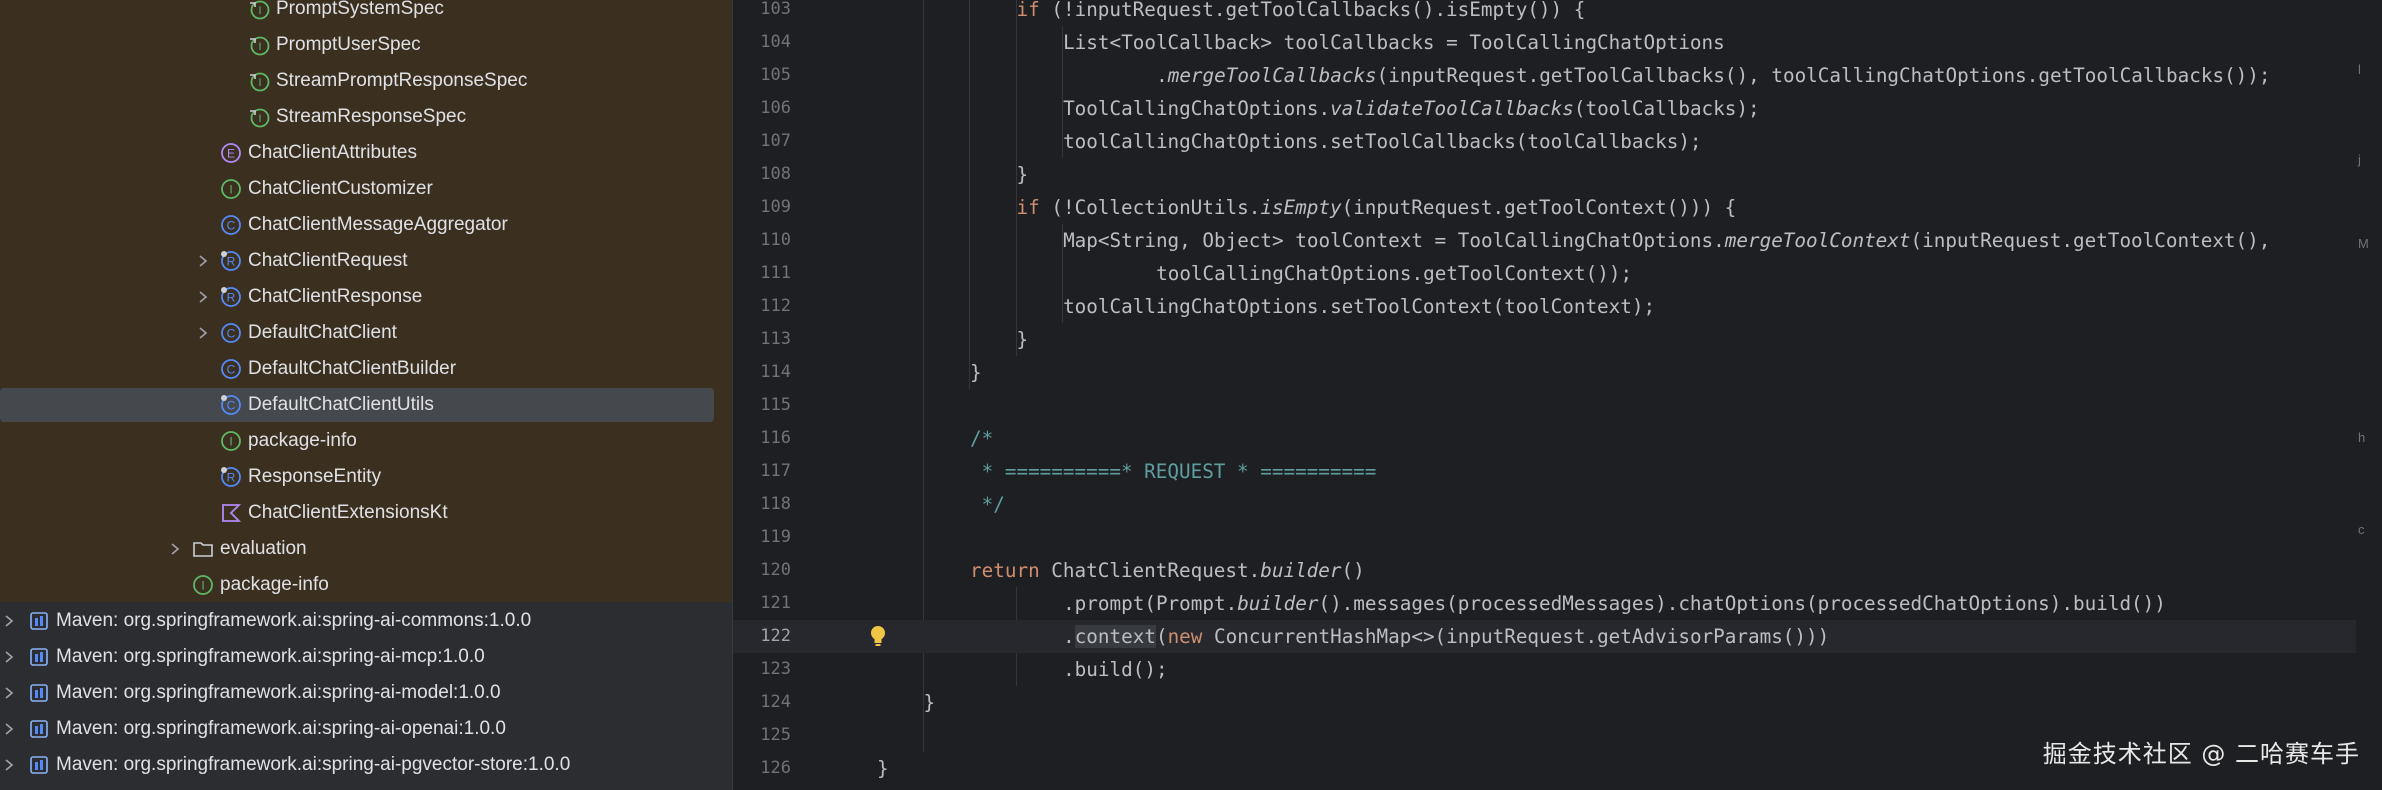 The image size is (2382, 790). Describe the element at coordinates (366, 405) in the screenshot. I see `tree-item: C DefaultChatClientUtils` at that location.